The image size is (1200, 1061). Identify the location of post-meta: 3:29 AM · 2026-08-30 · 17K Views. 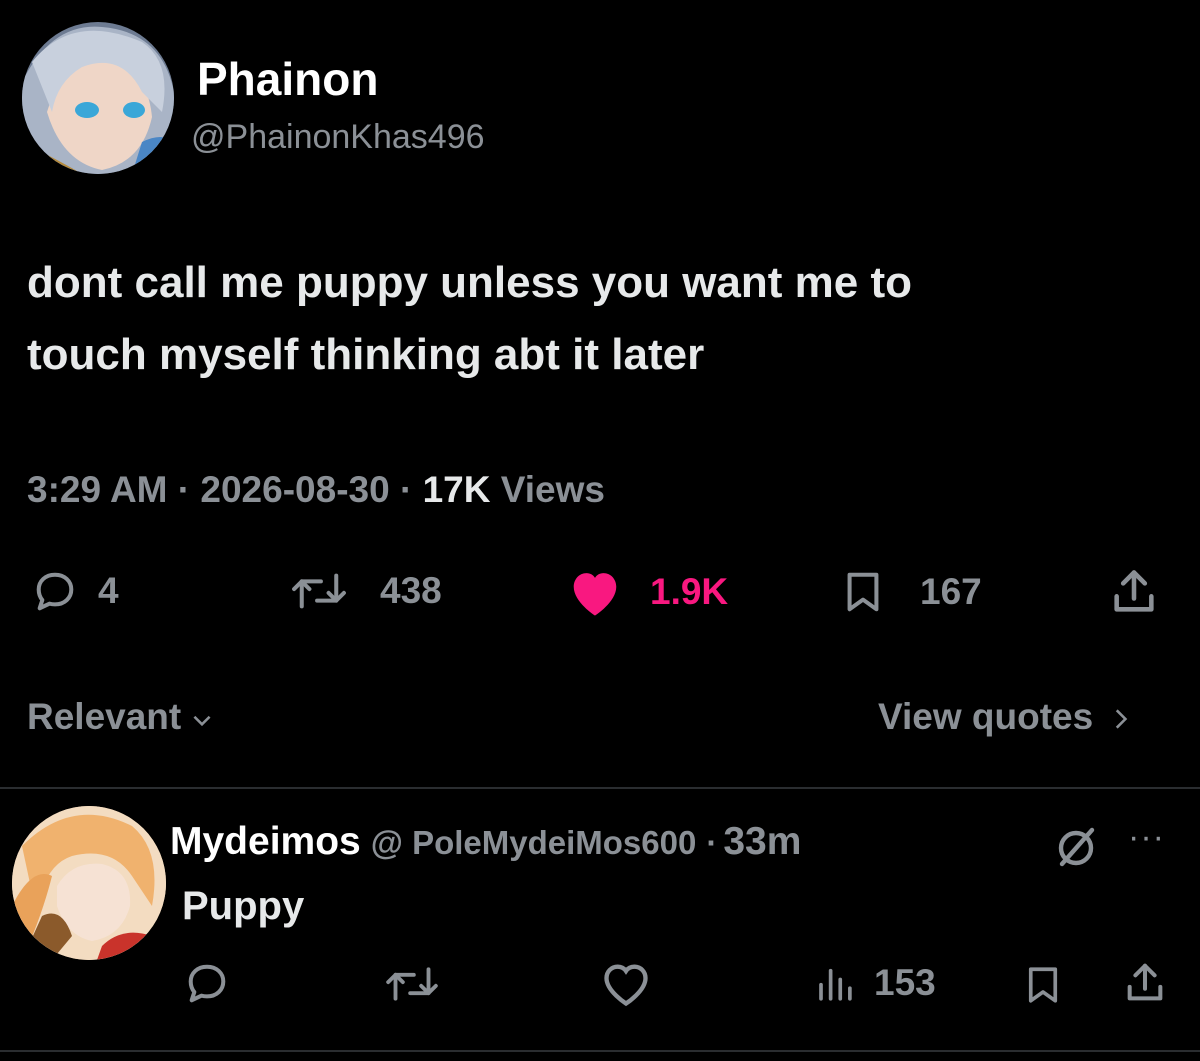
(316, 490).